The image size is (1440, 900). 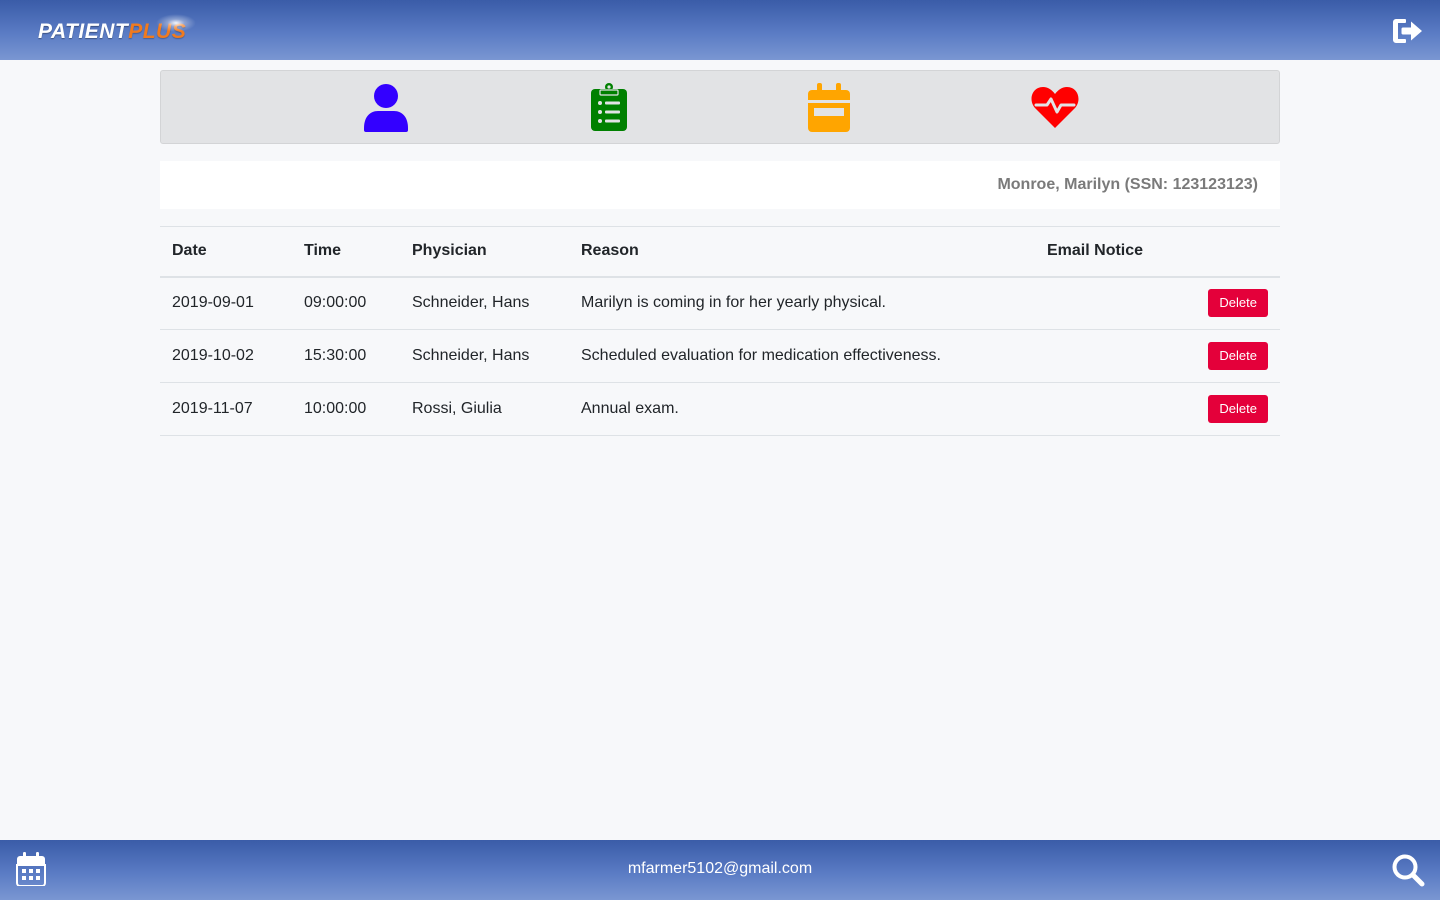 I want to click on column-header-email-notice: Email Notice, so click(x=1110, y=252).